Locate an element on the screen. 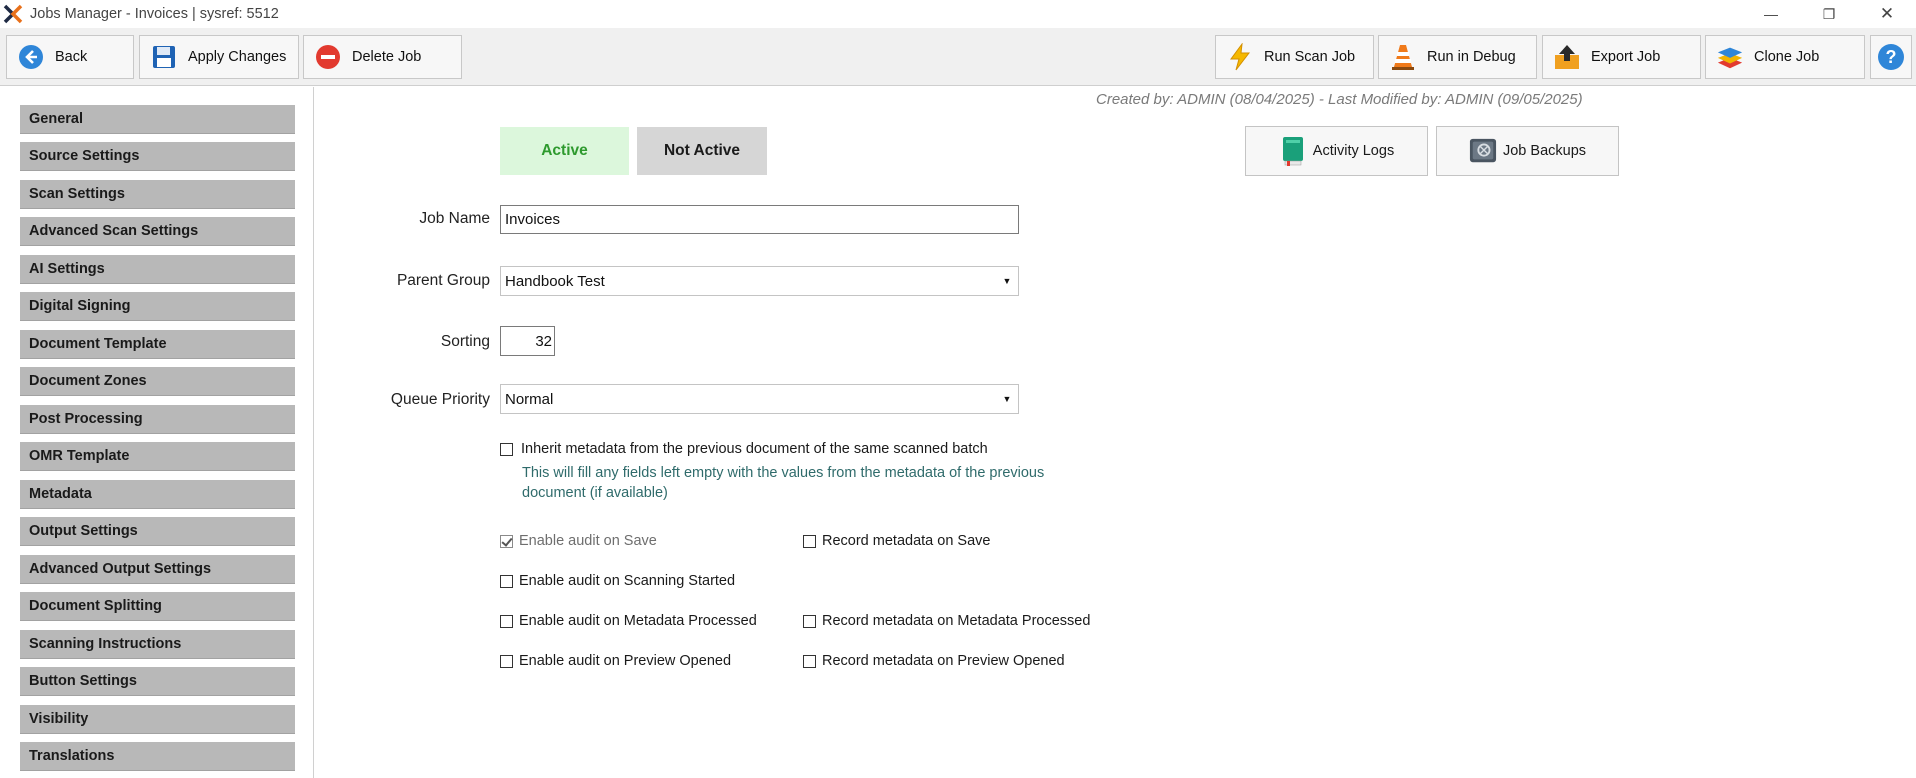 The height and width of the screenshot is (778, 1916). queue-priority-value: Normal is located at coordinates (529, 399).